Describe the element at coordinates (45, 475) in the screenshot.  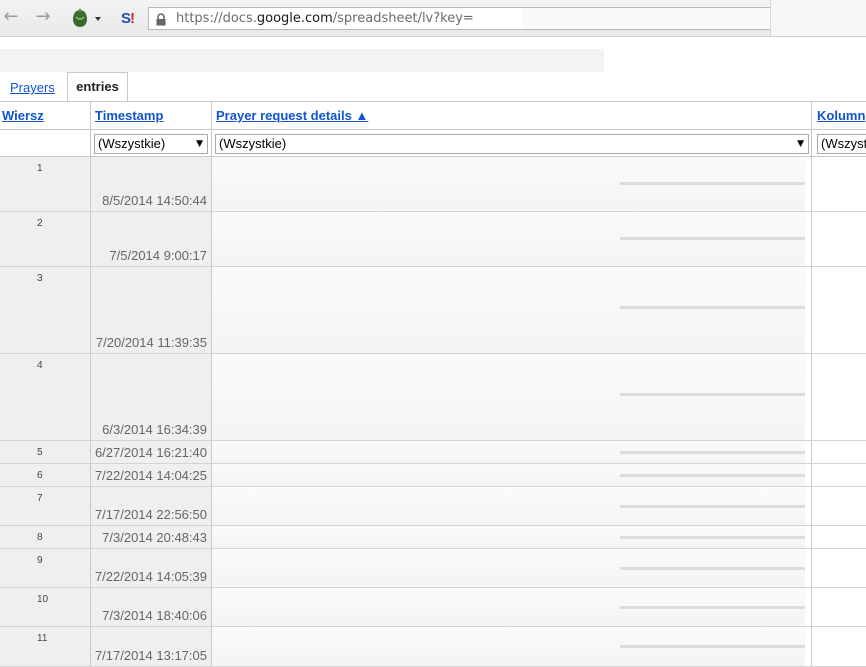
I see `row-number: 6` at that location.